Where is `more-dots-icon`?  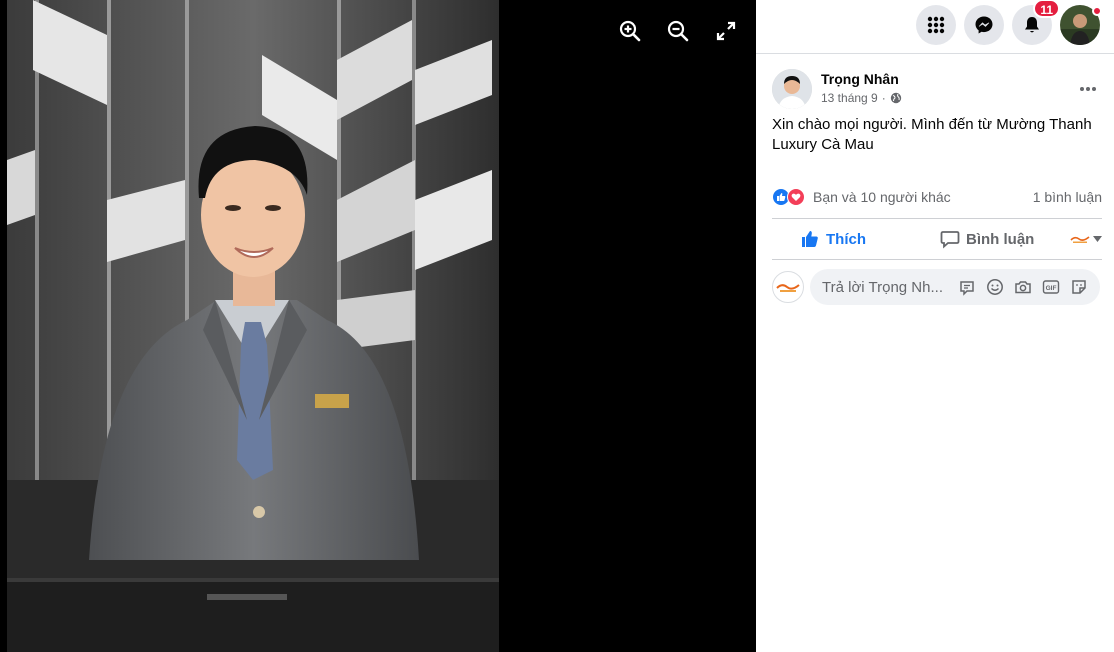 more-dots-icon is located at coordinates (1088, 89).